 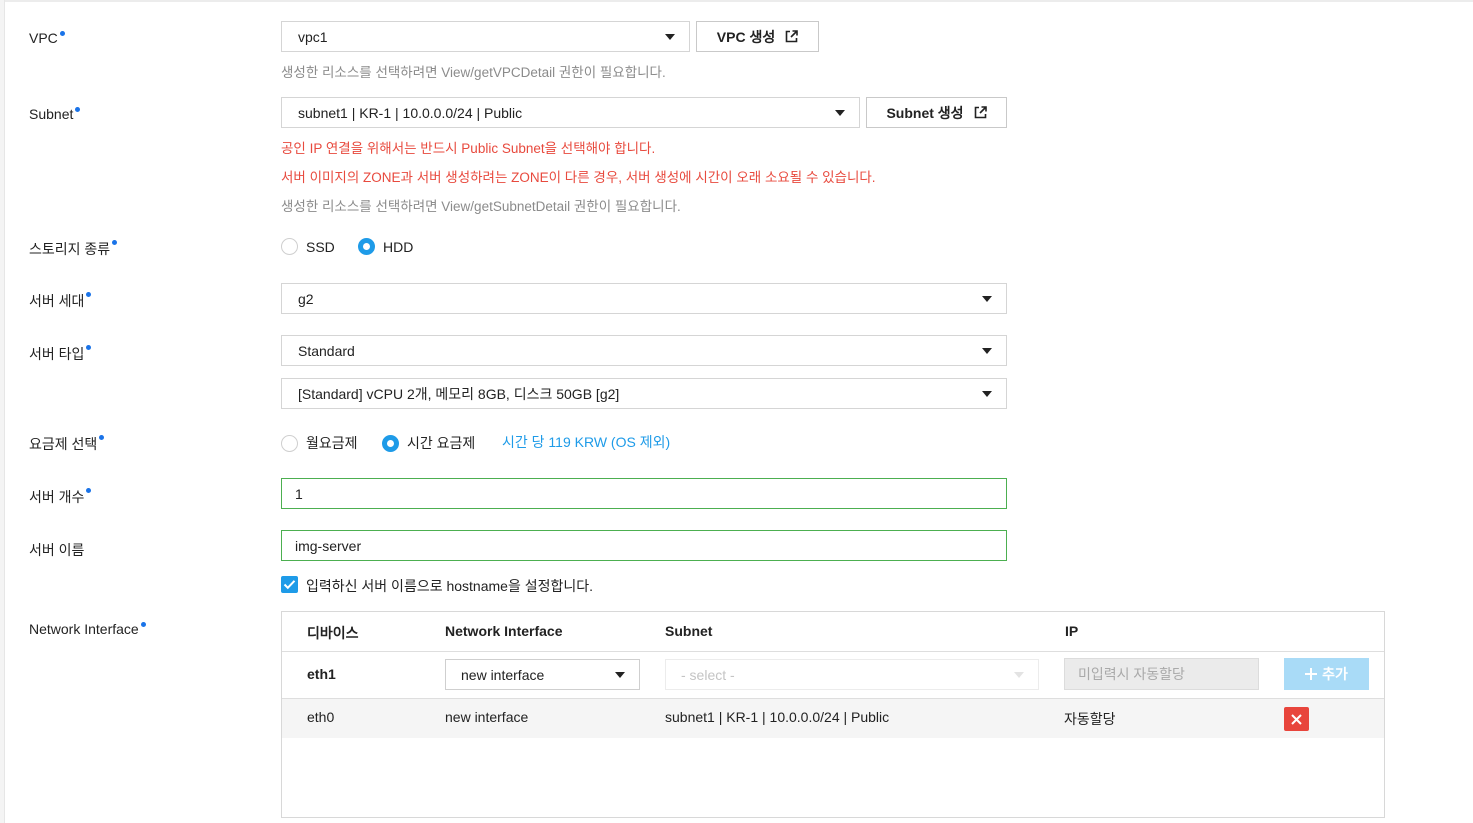 I want to click on row-device: eth0, so click(x=321, y=717).